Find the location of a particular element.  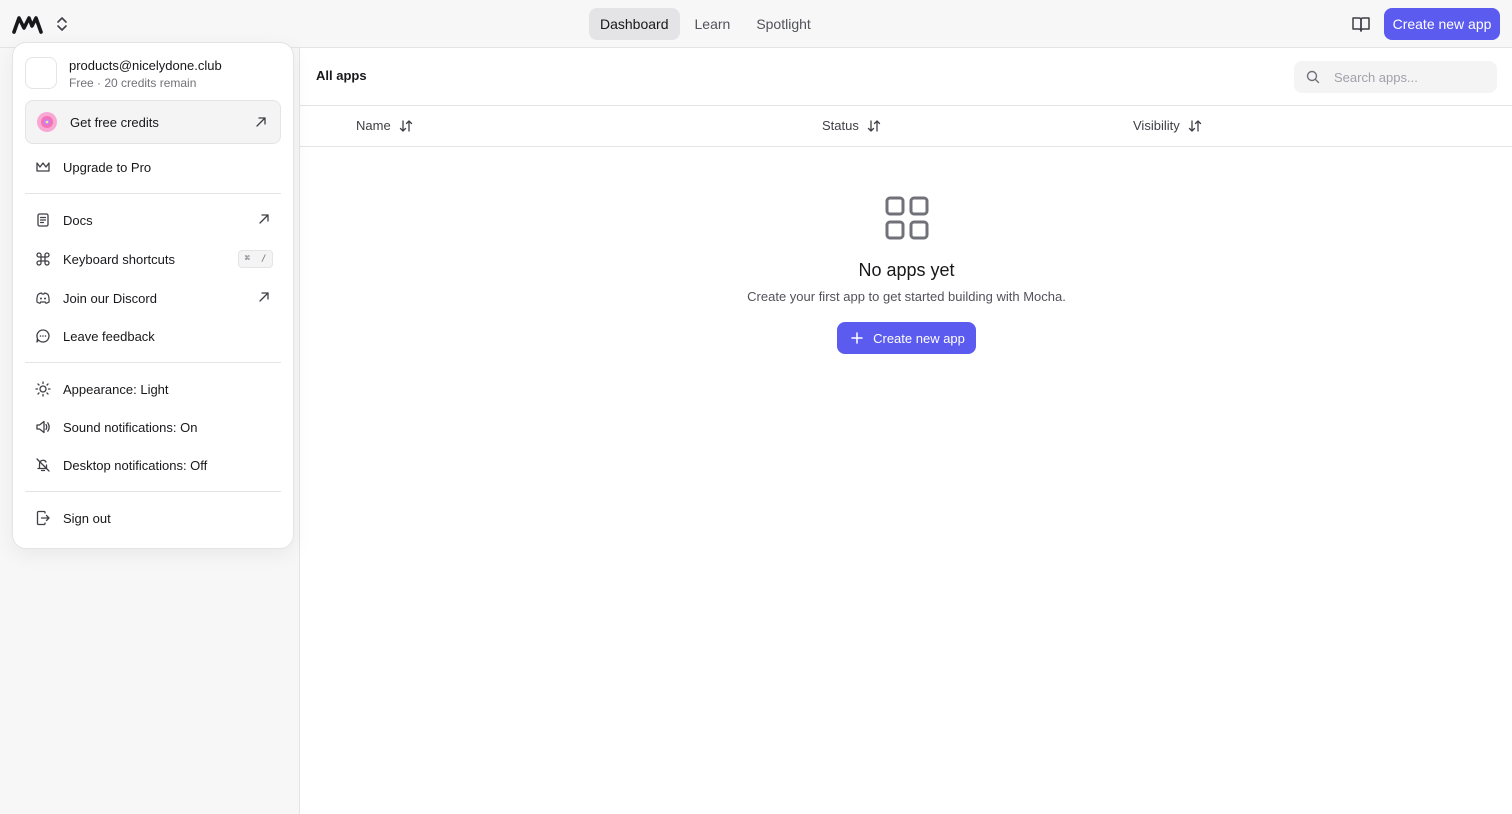

create-new-app-button-main: Create new app is located at coordinates (906, 338).